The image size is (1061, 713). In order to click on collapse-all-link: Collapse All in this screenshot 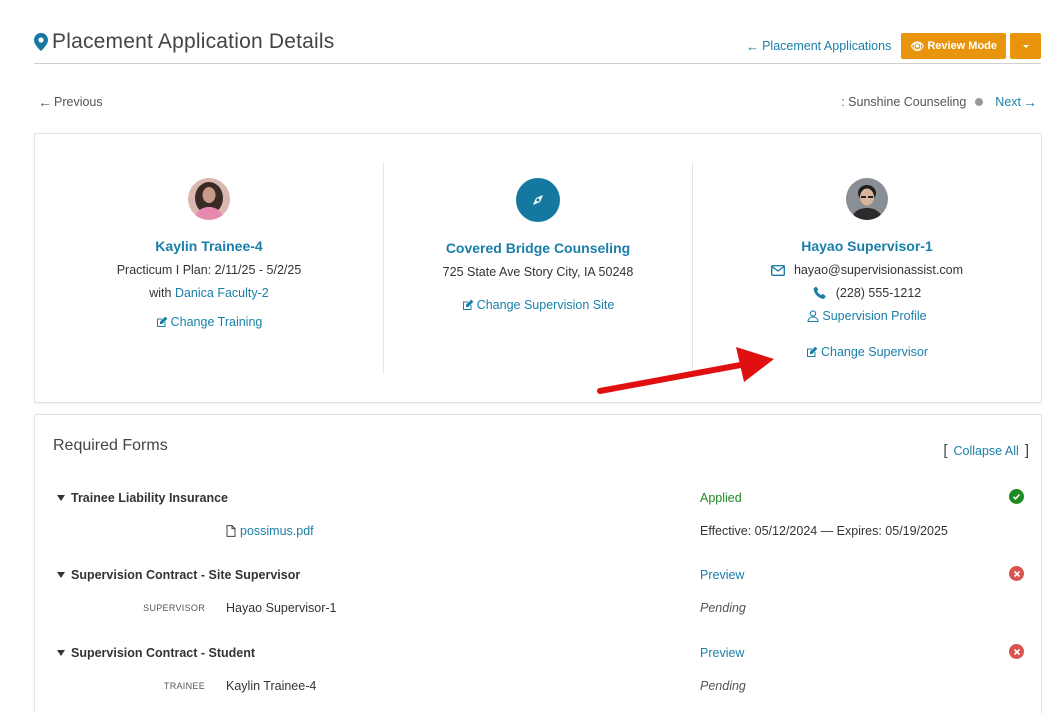, I will do `click(986, 451)`.